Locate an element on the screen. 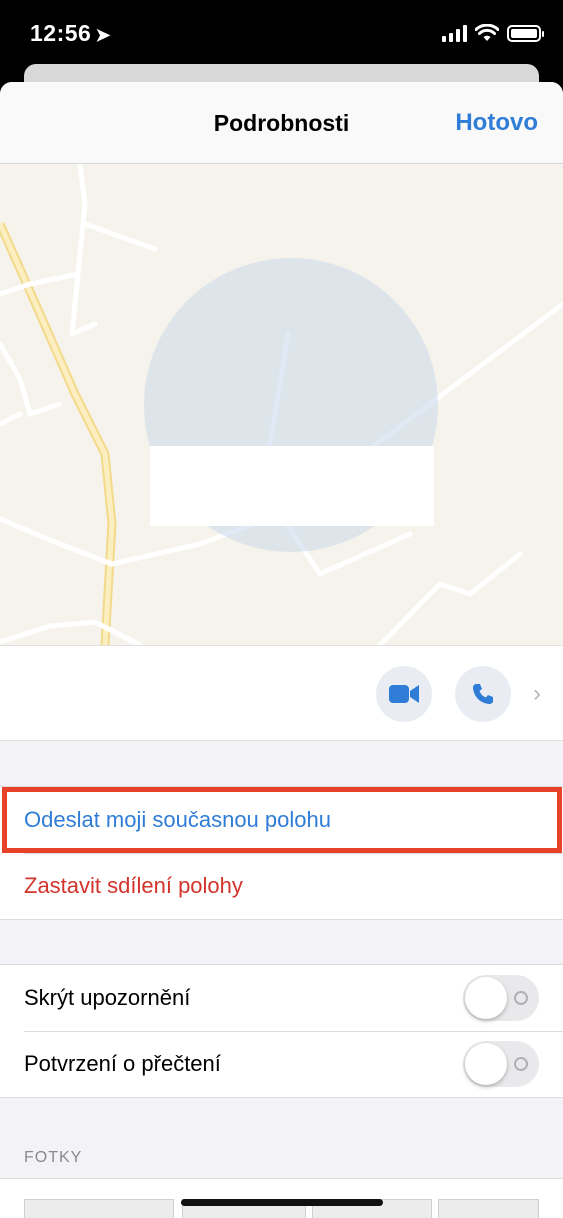 This screenshot has width=563, height=1218. status-bar: 12:56 ➤ is located at coordinates (281, 35).